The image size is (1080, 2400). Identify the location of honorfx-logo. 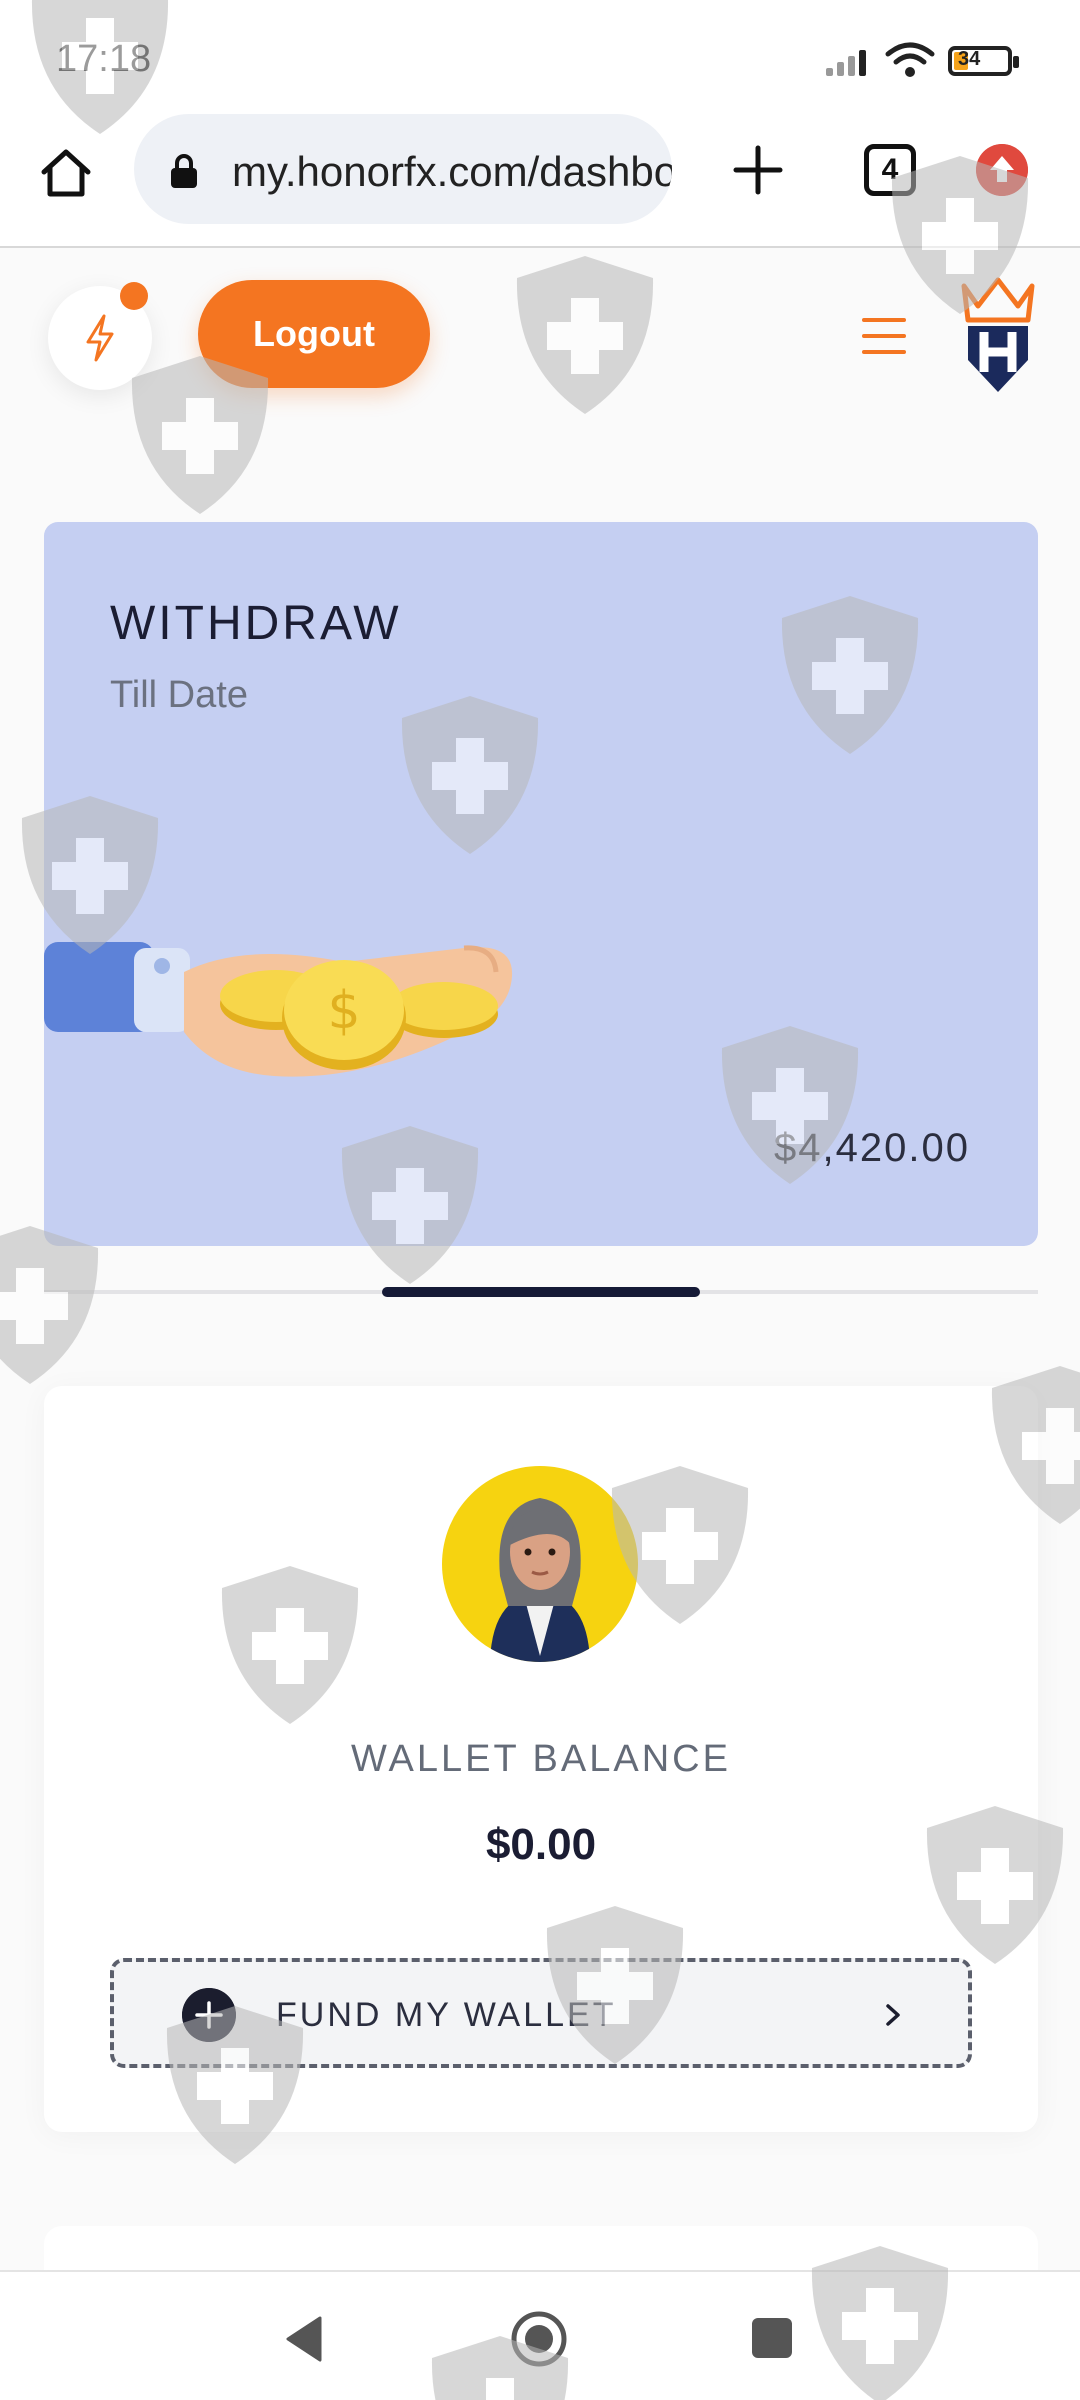
(998, 336).